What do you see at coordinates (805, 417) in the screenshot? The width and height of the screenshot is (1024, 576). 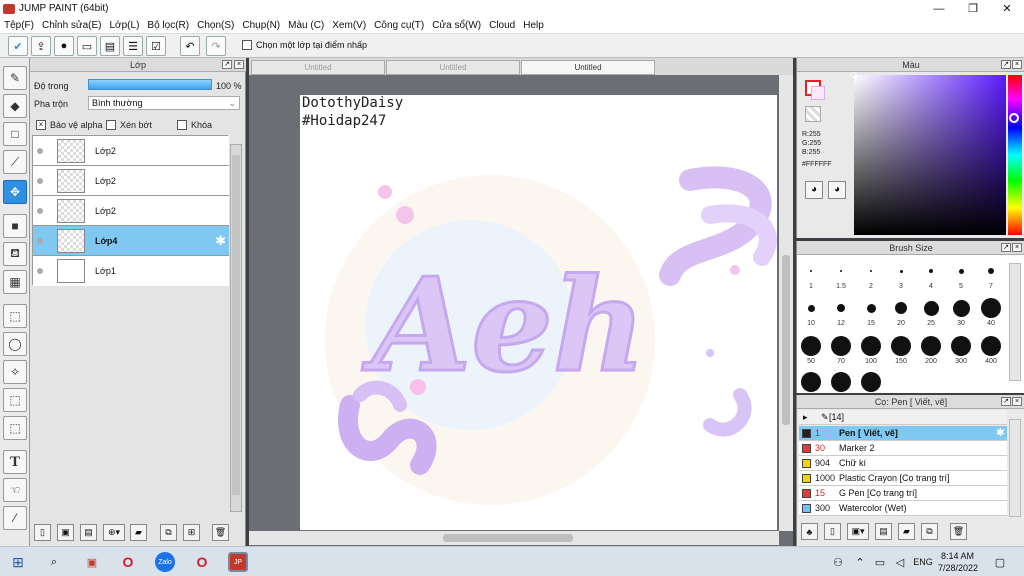 I see `expand-arrow-icon: ▸` at bounding box center [805, 417].